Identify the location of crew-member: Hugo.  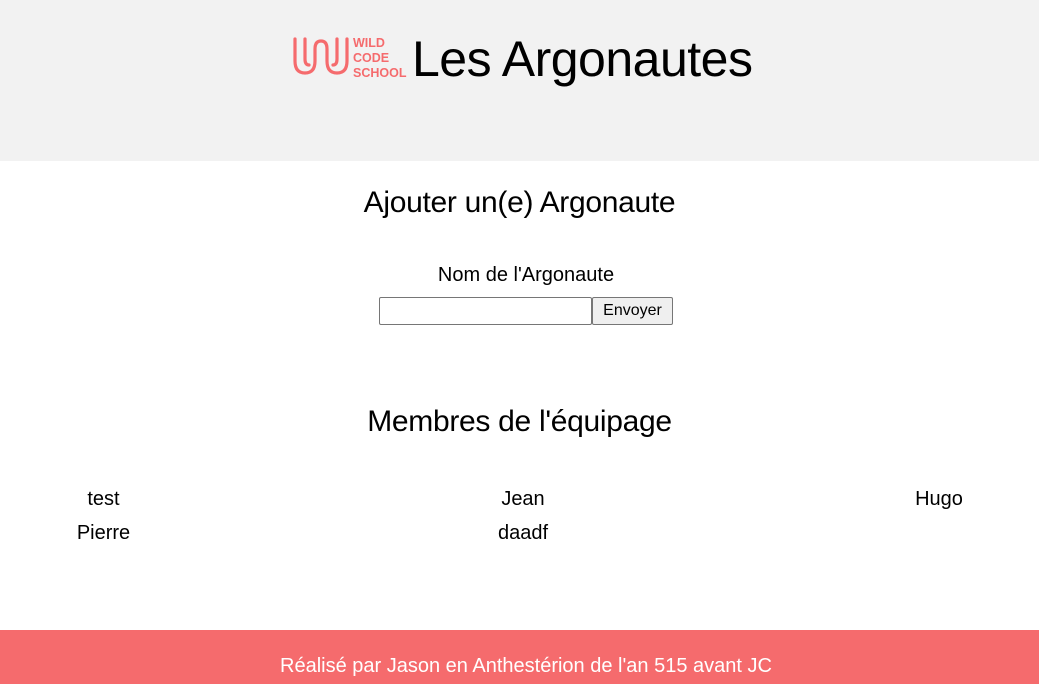
(939, 499).